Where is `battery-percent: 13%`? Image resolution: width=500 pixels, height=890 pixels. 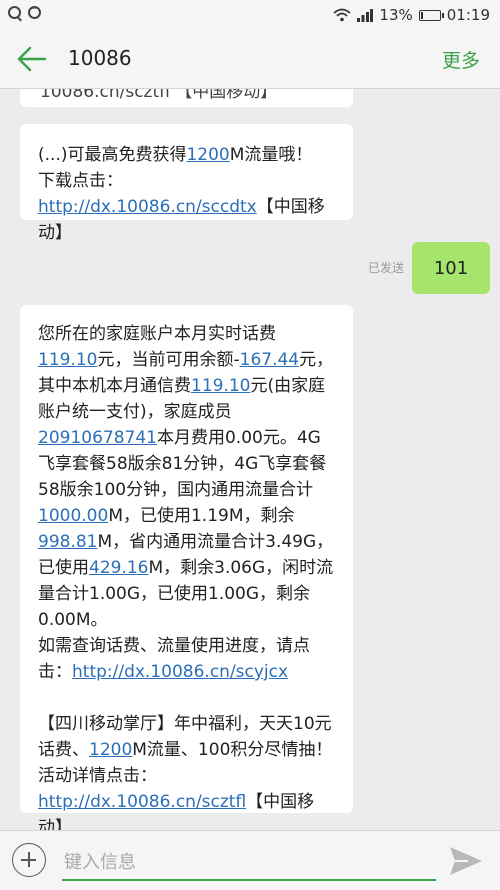 battery-percent: 13% is located at coordinates (396, 15).